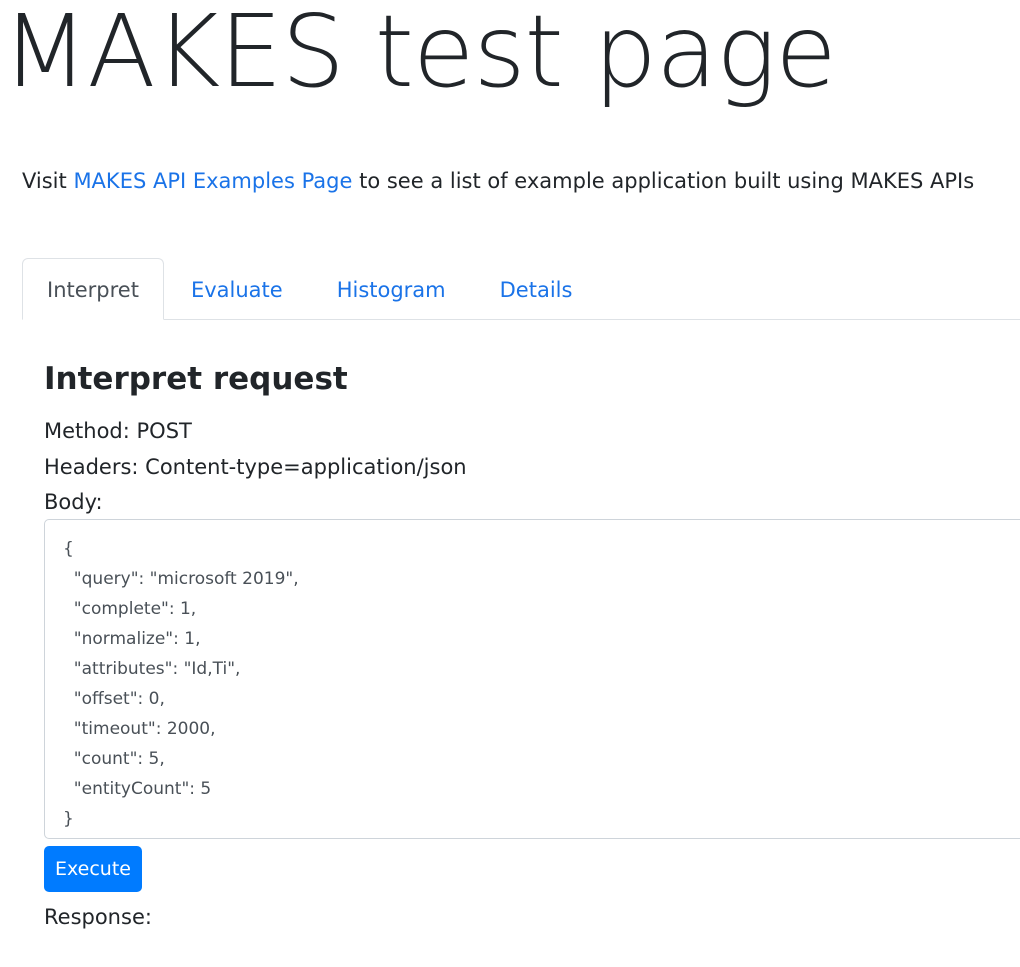 The image size is (1020, 967). I want to click on page-title: MAKES test page, so click(419, 55).